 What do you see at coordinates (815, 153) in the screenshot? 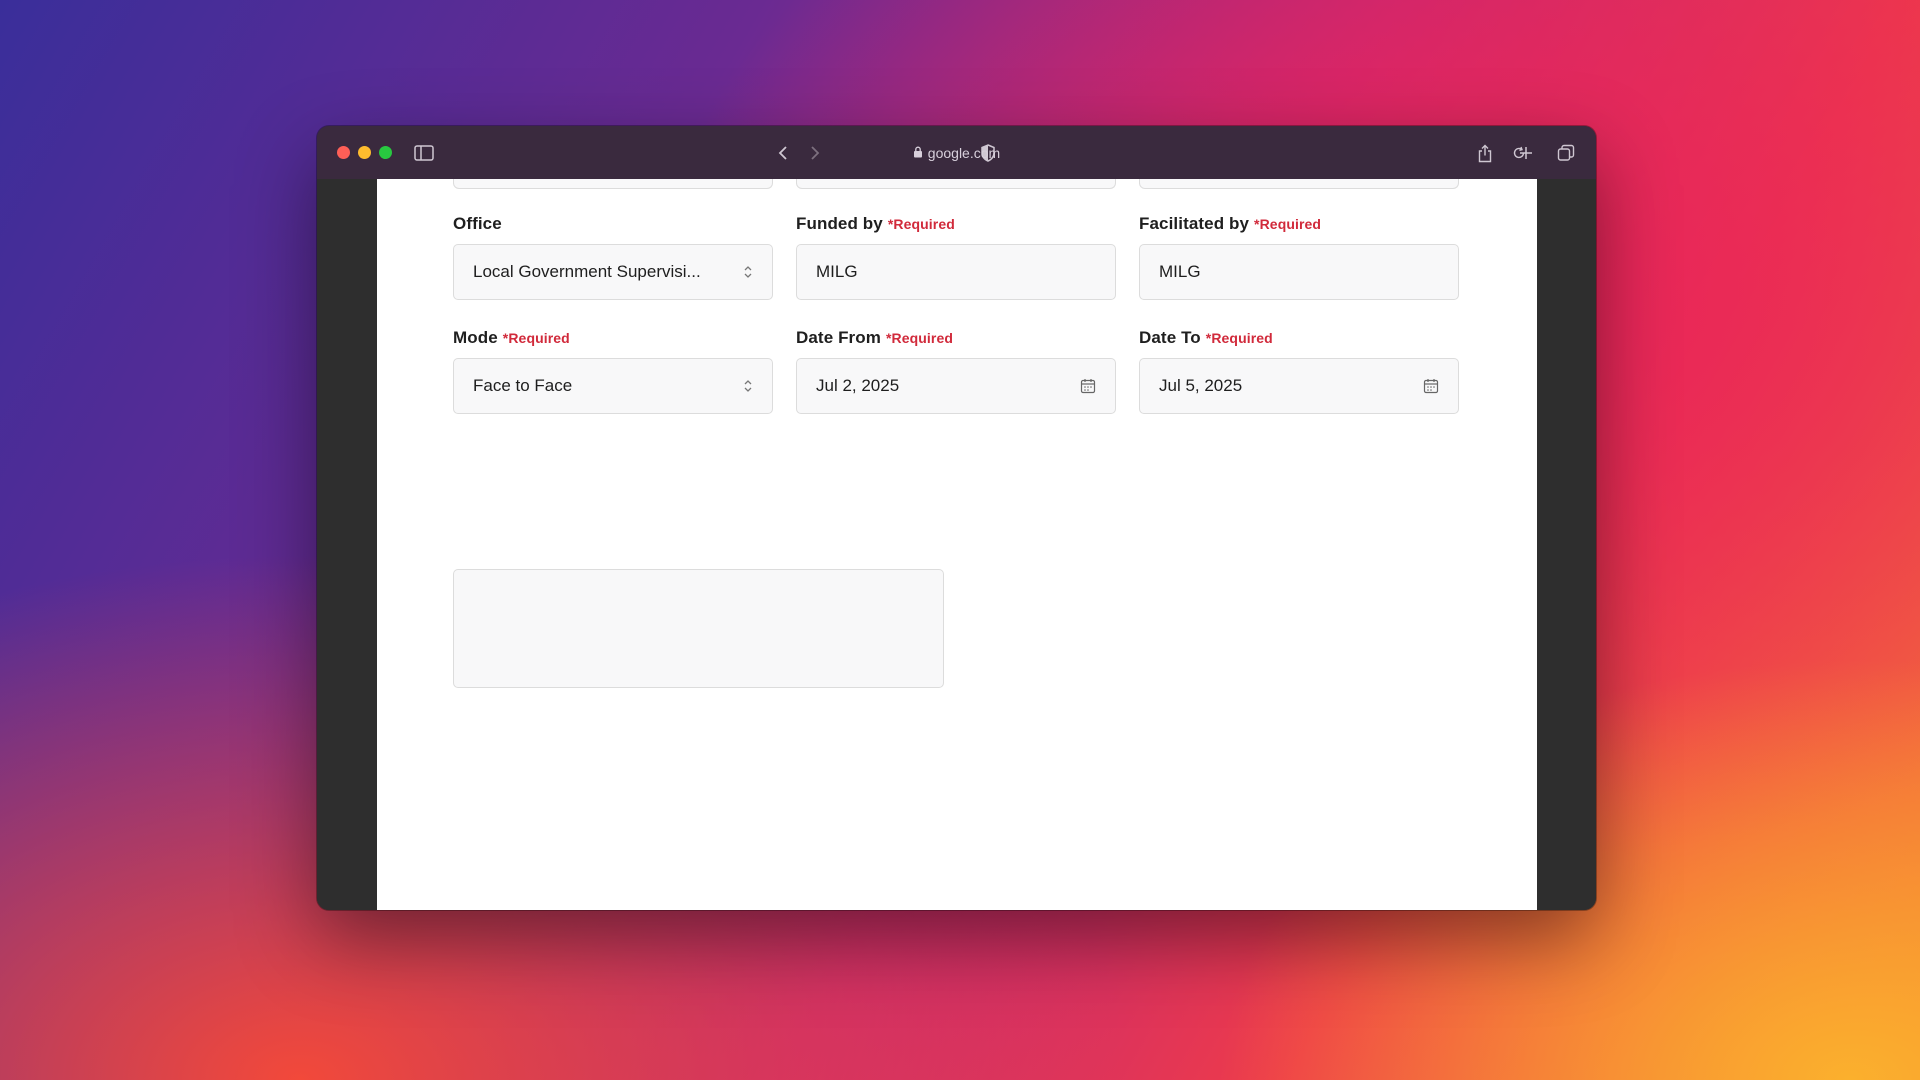
I see `forward-icon` at bounding box center [815, 153].